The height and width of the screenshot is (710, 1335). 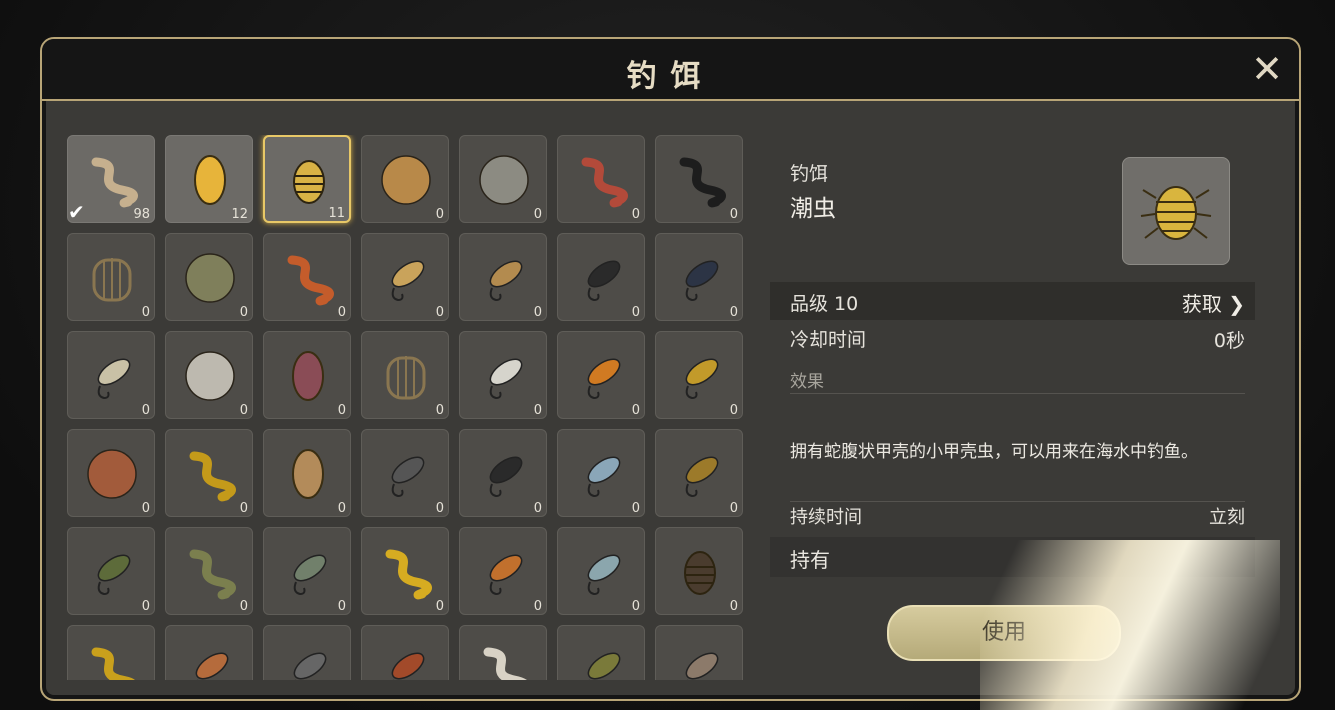 What do you see at coordinates (670, 76) in the screenshot?
I see `window-title: 钓饵` at bounding box center [670, 76].